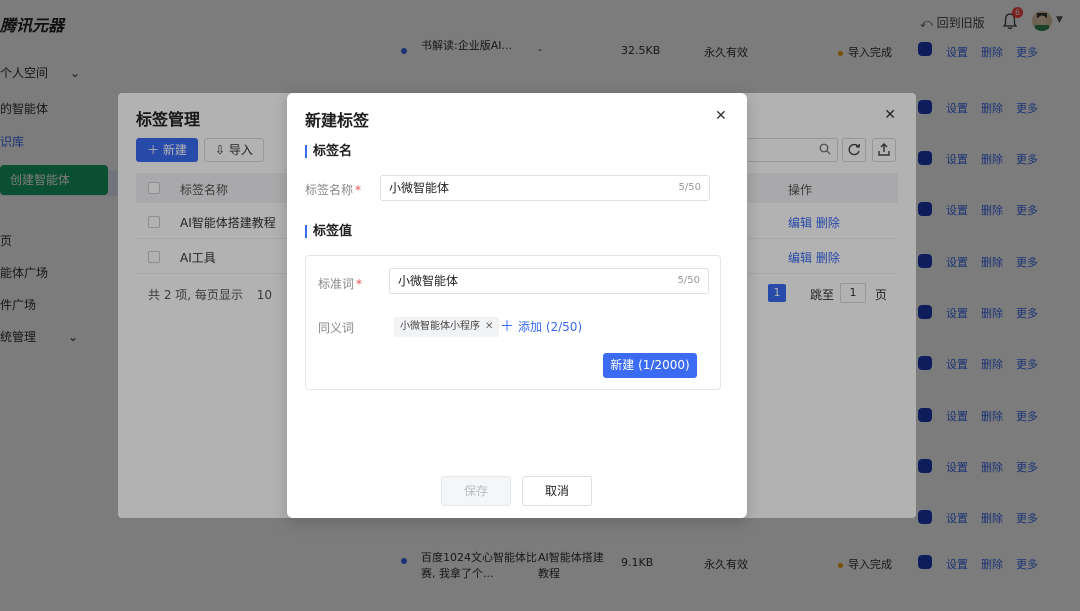  Describe the element at coordinates (328, 151) in the screenshot. I see `section-title-tag-name: 标签名` at that location.